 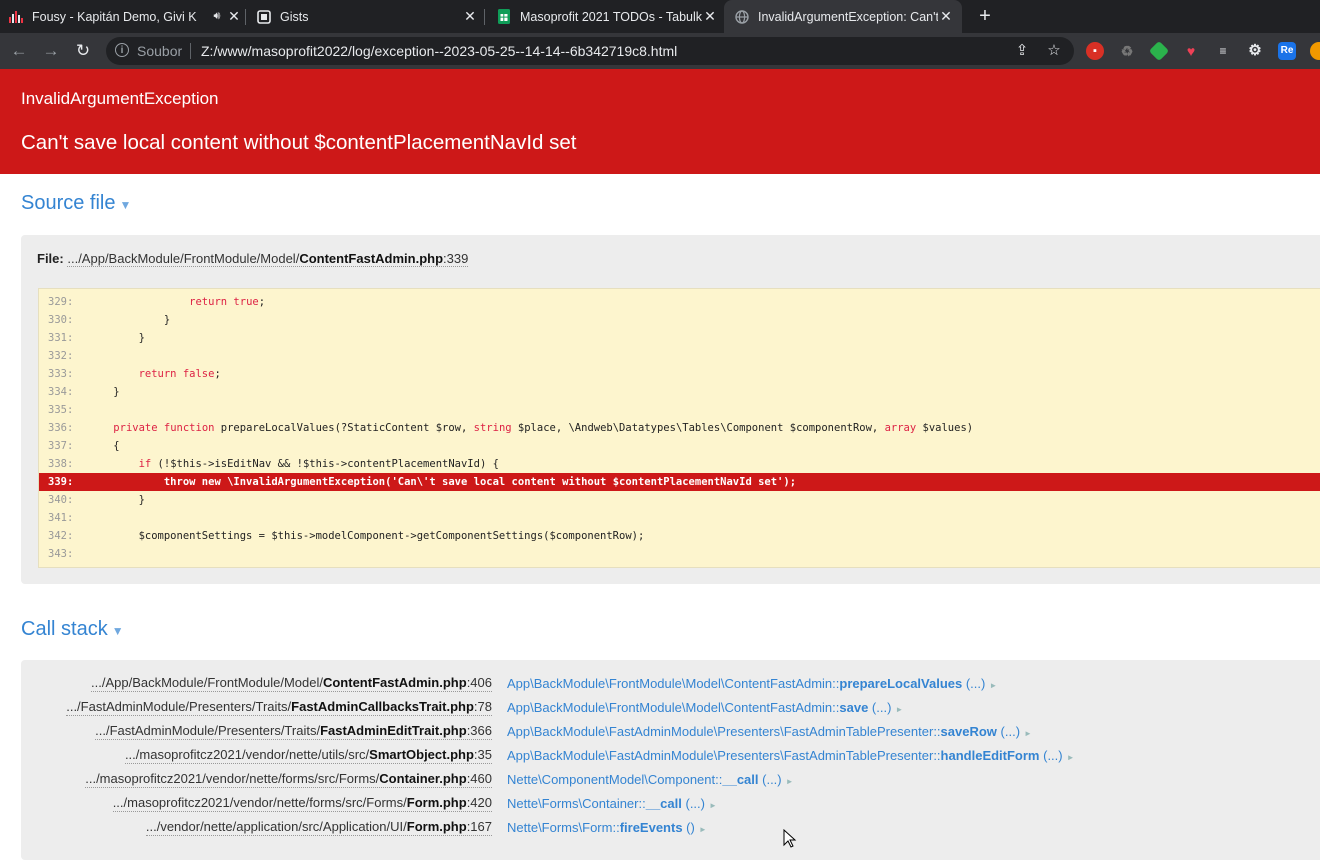 What do you see at coordinates (421, 754) in the screenshot?
I see `stack-file-name: SmartObject.php` at bounding box center [421, 754].